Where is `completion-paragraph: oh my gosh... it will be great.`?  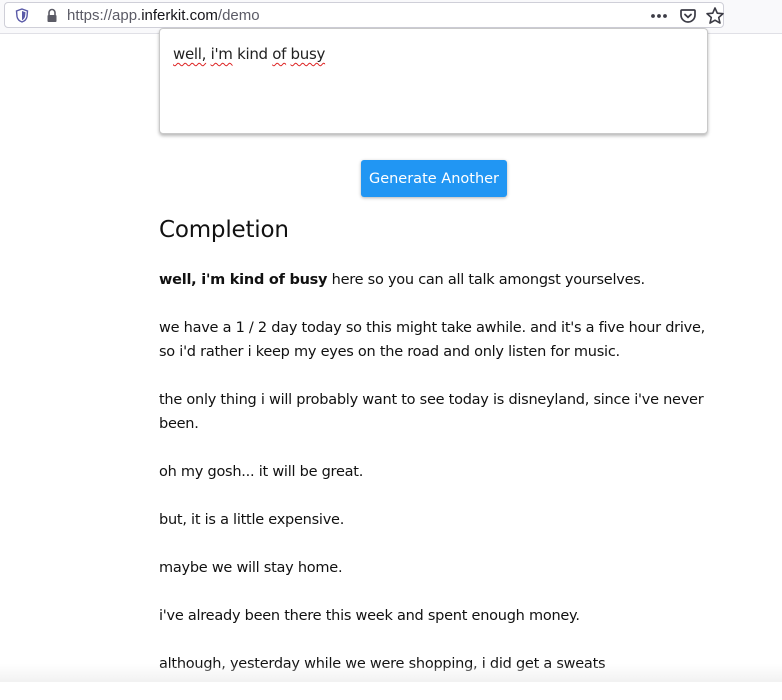 completion-paragraph: oh my gosh... it will be great. is located at coordinates (261, 472).